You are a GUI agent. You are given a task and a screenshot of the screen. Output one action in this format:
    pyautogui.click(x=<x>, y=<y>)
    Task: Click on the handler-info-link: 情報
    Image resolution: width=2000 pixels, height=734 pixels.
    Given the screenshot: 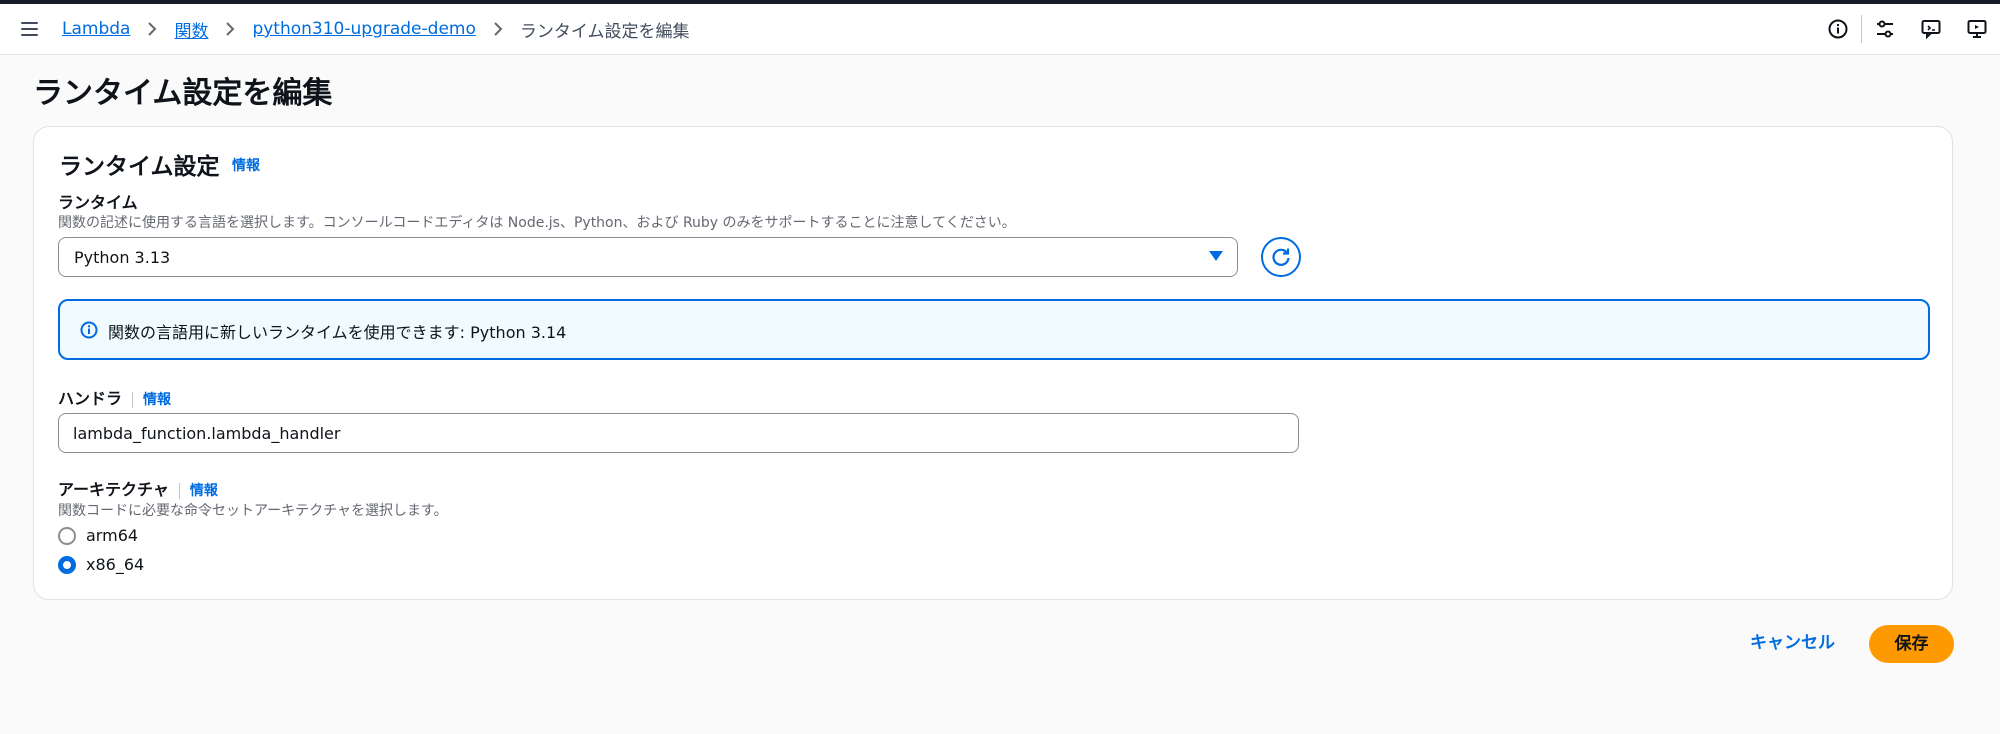 What is the action you would take?
    pyautogui.click(x=157, y=400)
    